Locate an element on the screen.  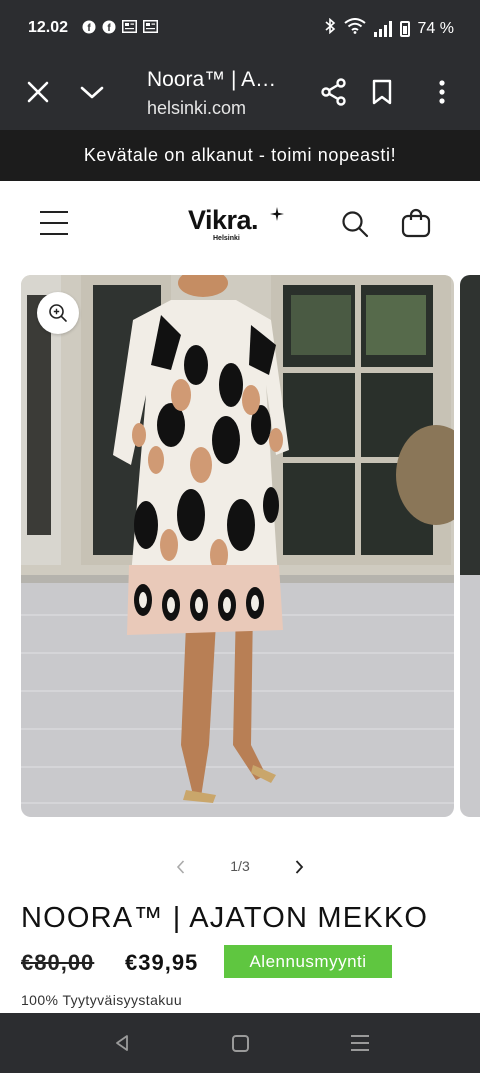
logo-text: Vikra. is located at coordinates (223, 220).